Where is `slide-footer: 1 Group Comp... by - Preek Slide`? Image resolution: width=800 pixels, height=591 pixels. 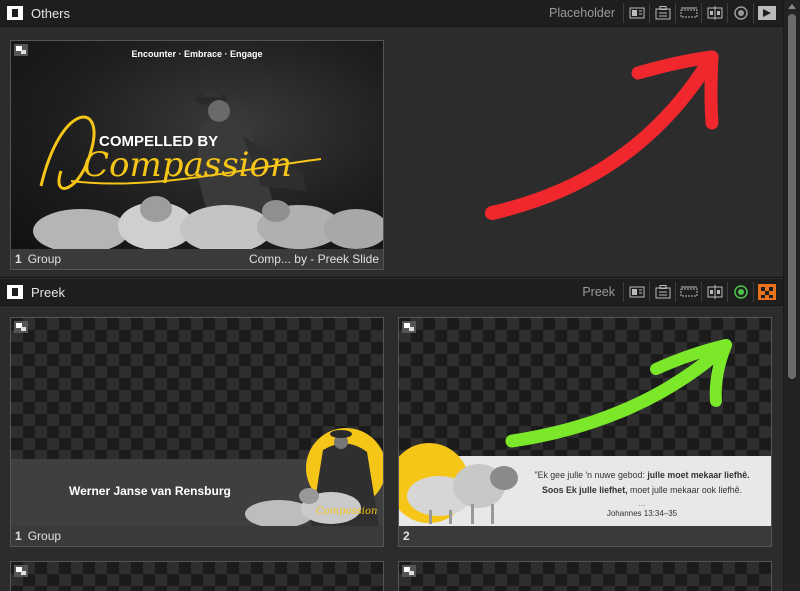
slide-footer: 1 Group Comp... by - Preek Slide is located at coordinates (197, 259).